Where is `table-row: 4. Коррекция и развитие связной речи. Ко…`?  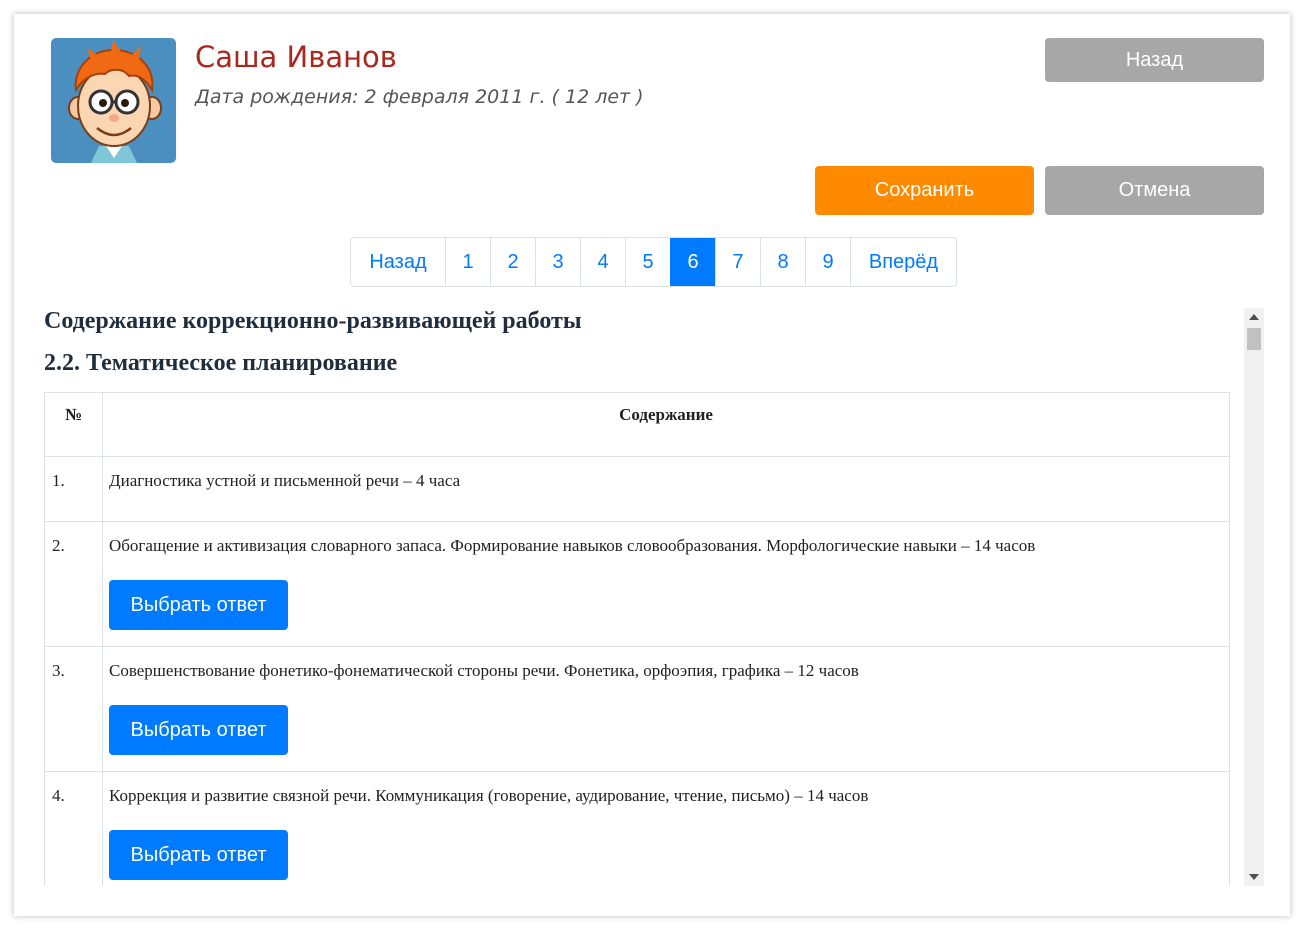 table-row: 4. Коррекция и развитие связной речи. Ко… is located at coordinates (637, 828).